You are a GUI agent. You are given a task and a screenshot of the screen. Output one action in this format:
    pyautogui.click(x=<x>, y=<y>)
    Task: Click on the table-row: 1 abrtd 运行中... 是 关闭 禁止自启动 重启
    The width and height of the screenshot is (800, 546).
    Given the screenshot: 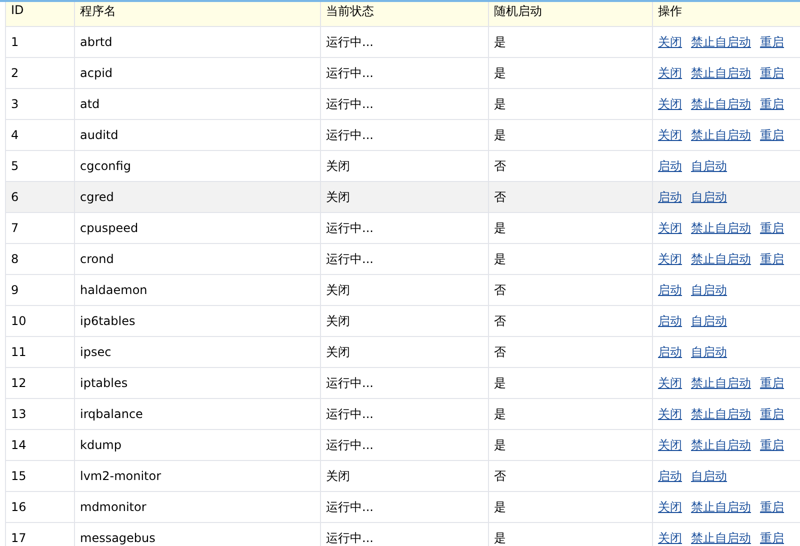 What is the action you would take?
    pyautogui.click(x=403, y=42)
    